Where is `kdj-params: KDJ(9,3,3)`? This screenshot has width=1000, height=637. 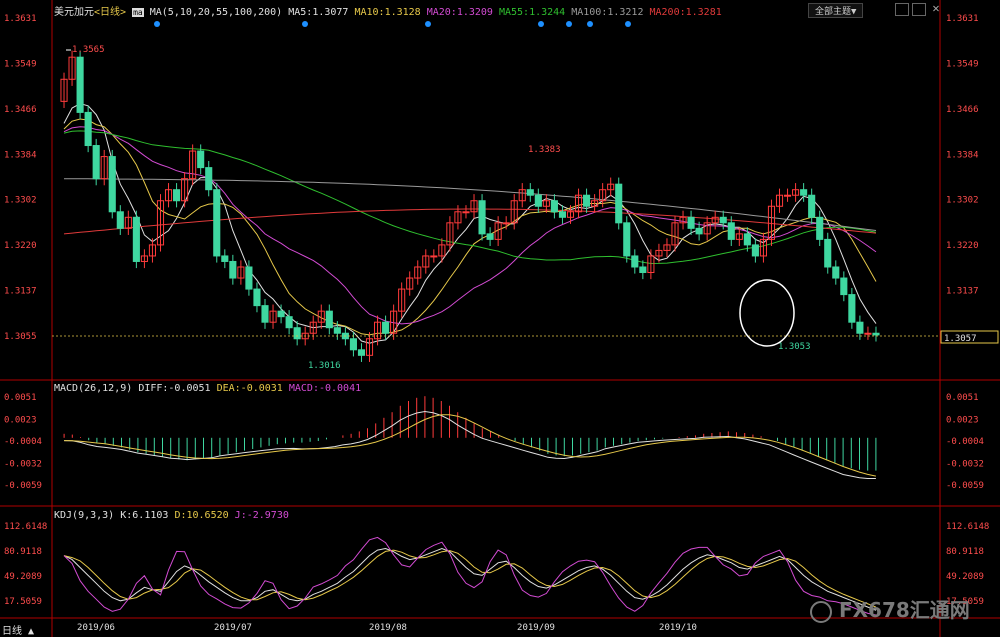
kdj-params: KDJ(9,3,3) is located at coordinates (84, 515).